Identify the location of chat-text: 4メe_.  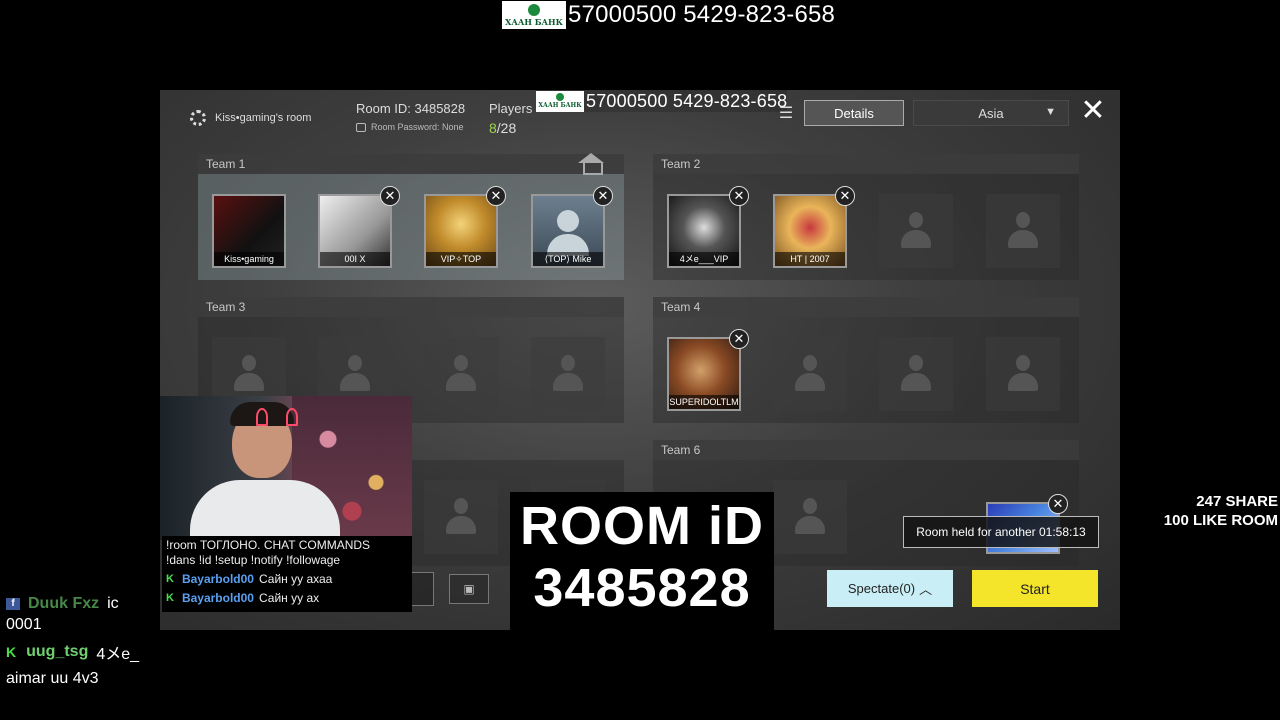
(118, 654).